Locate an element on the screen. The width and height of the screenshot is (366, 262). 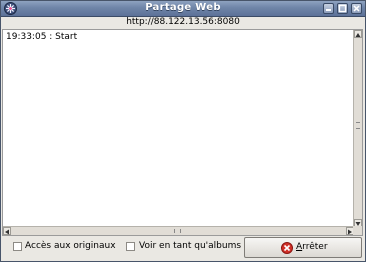
close-button is located at coordinates (356, 8).